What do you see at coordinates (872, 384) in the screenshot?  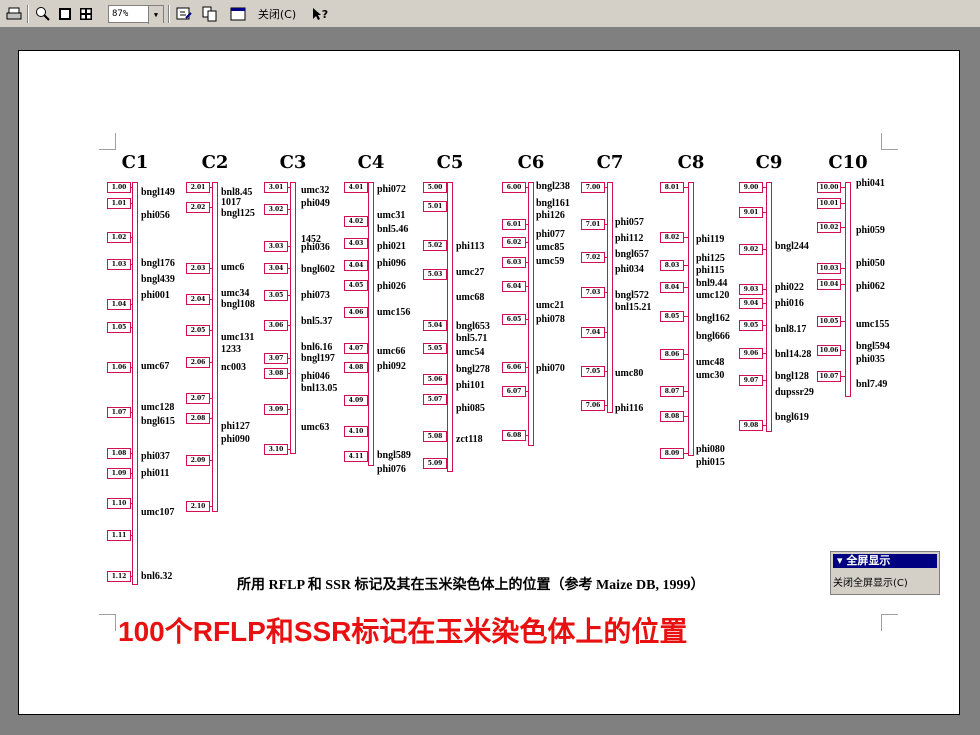 I see `marker-label: bnl7.49` at bounding box center [872, 384].